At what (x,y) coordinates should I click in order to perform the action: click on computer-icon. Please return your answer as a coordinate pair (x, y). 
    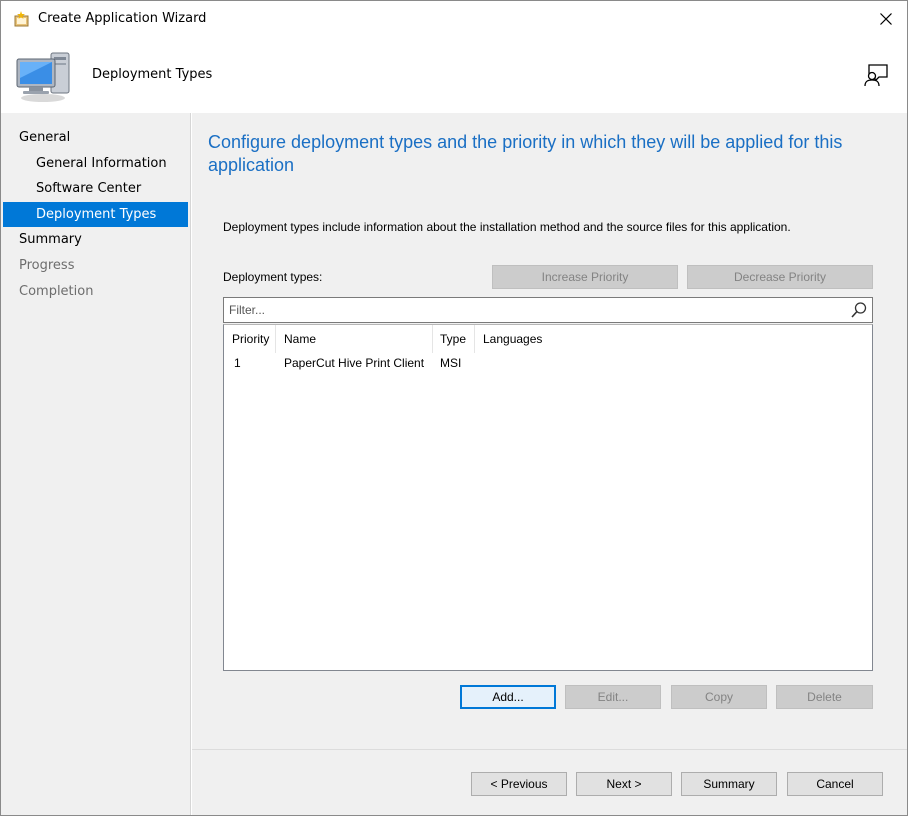
    Looking at the image, I should click on (43, 77).